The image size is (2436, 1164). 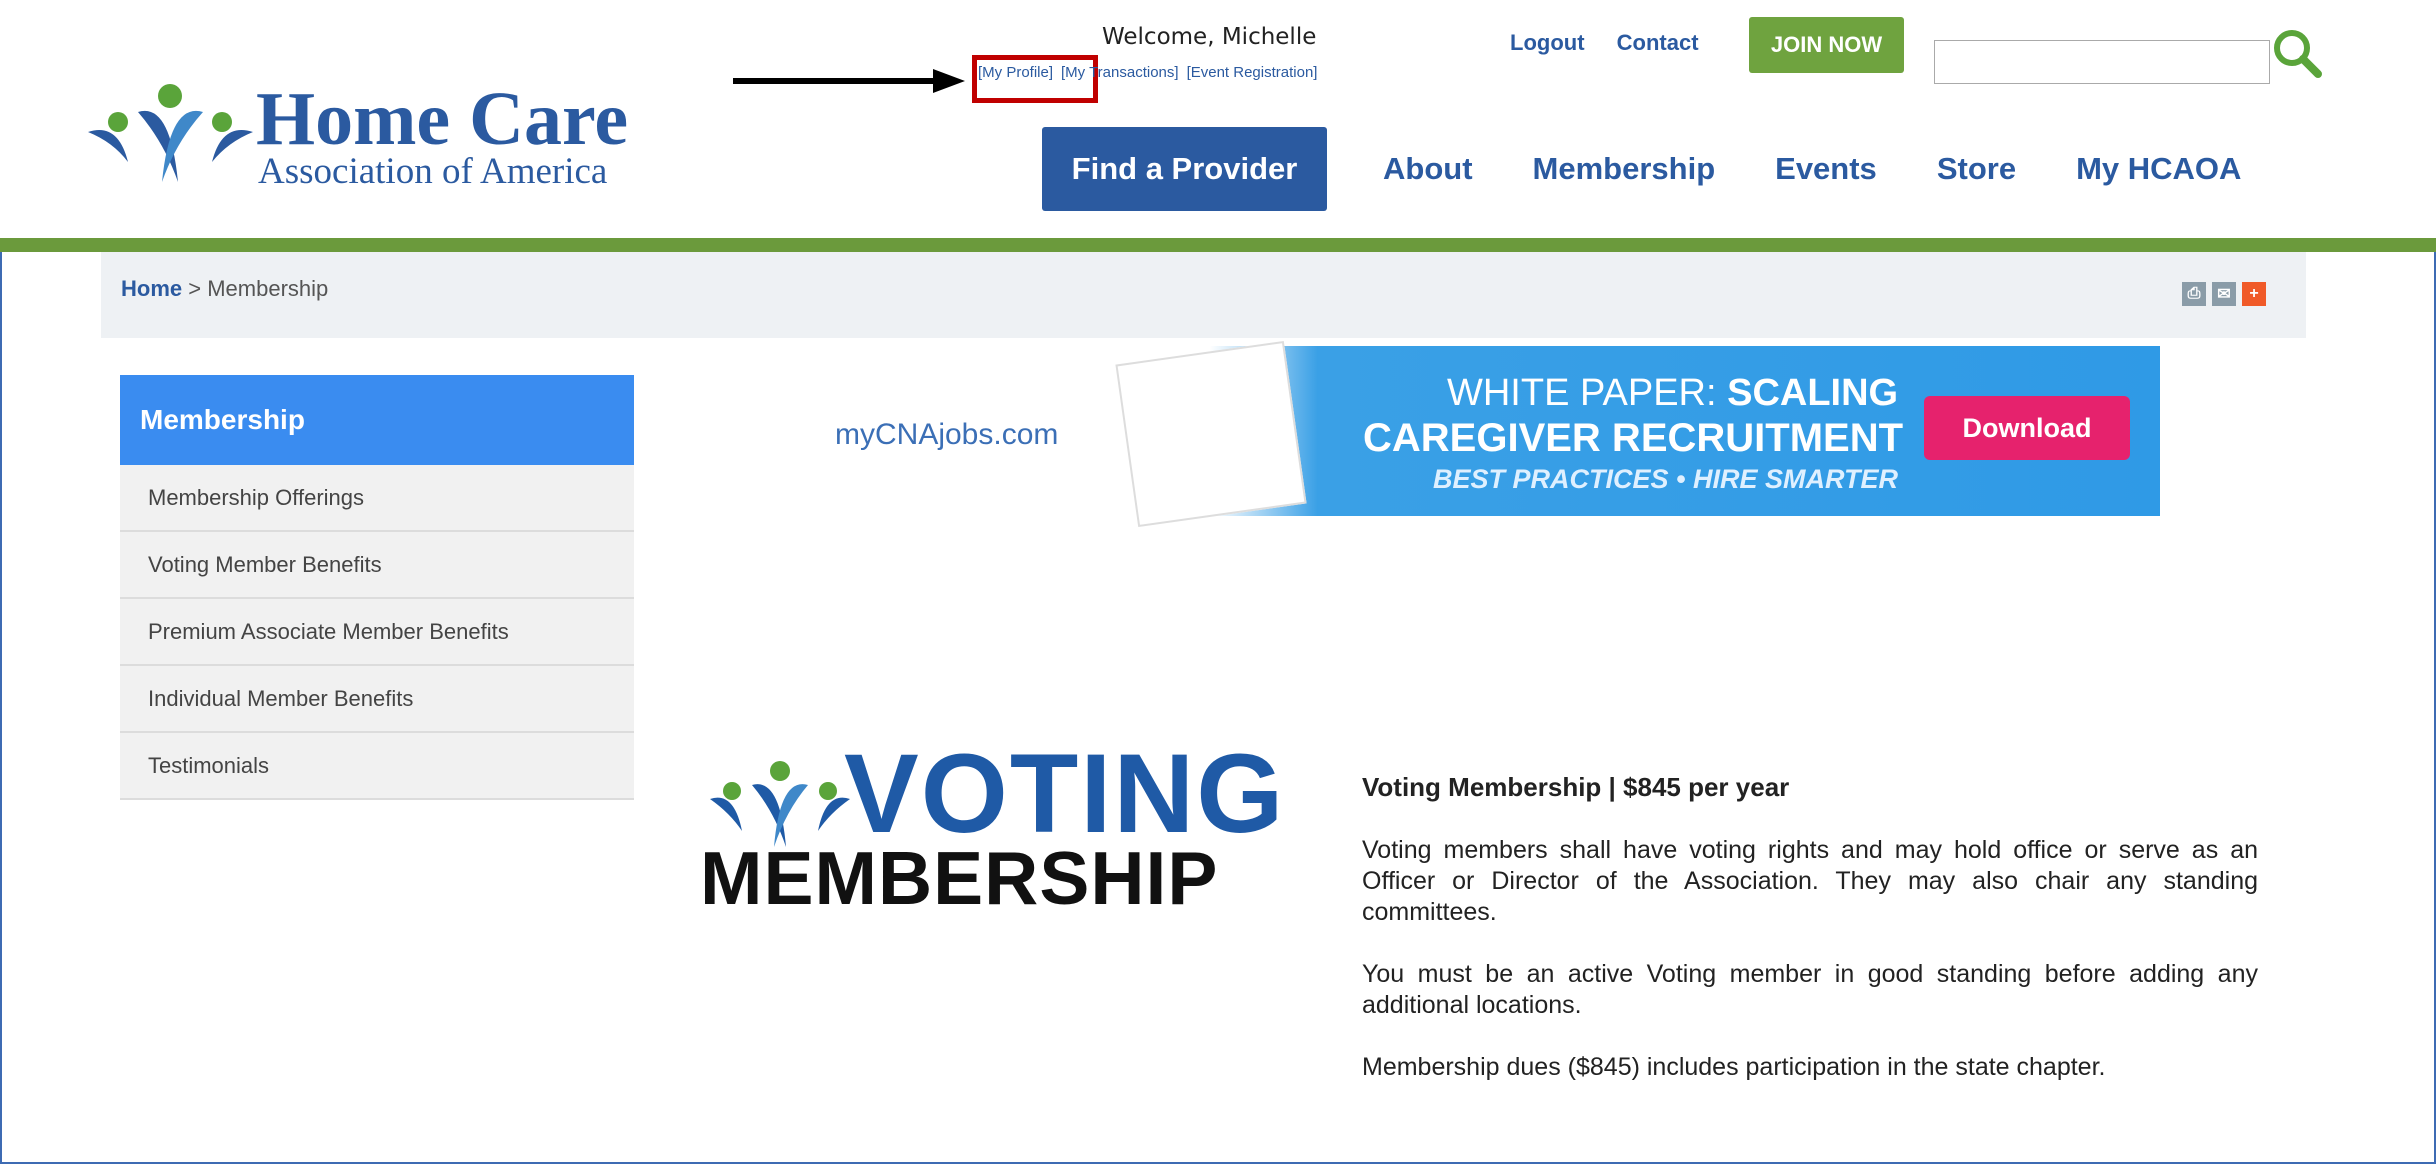 I want to click on banner-line2: CAREGIVER RECRUITMENT, so click(x=1633, y=438).